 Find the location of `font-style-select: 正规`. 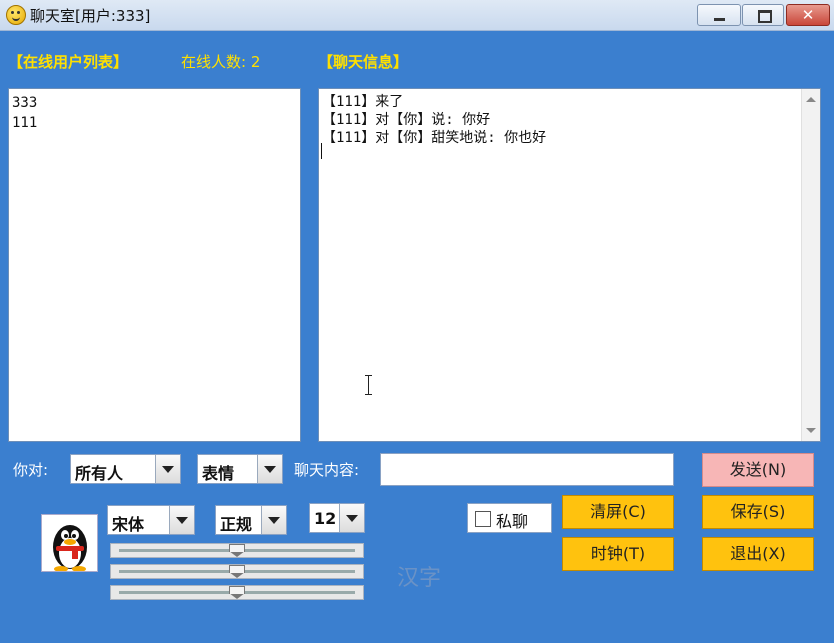

font-style-select: 正规 is located at coordinates (251, 520).